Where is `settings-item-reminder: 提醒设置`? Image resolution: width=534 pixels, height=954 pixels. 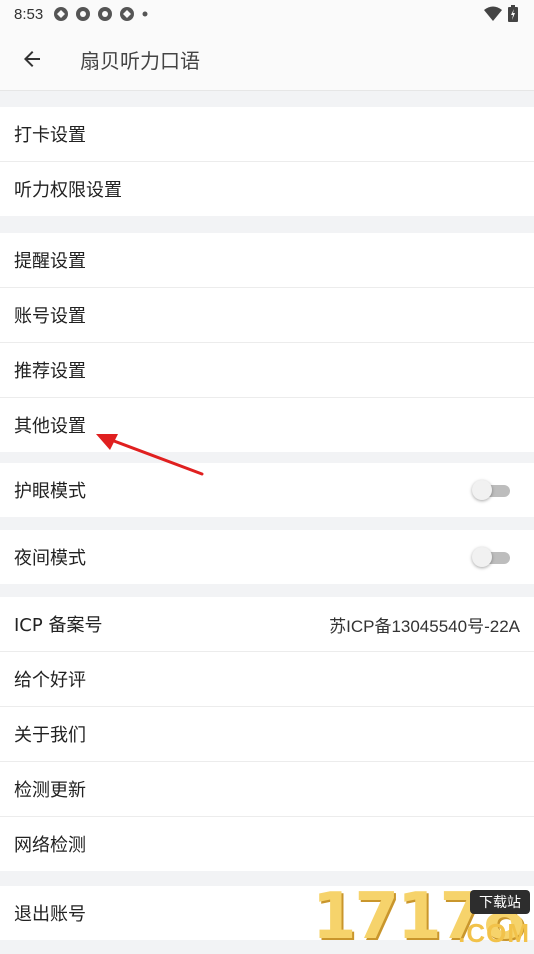 settings-item-reminder: 提醒设置 is located at coordinates (267, 260).